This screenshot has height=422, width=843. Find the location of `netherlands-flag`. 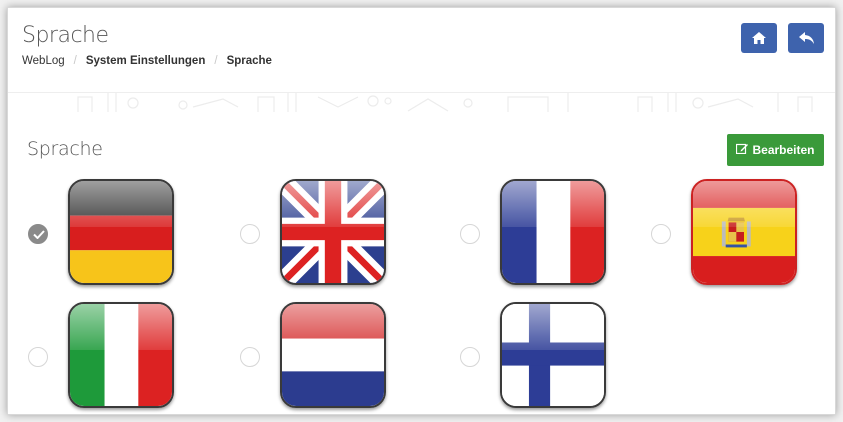

netherlands-flag is located at coordinates (333, 355).